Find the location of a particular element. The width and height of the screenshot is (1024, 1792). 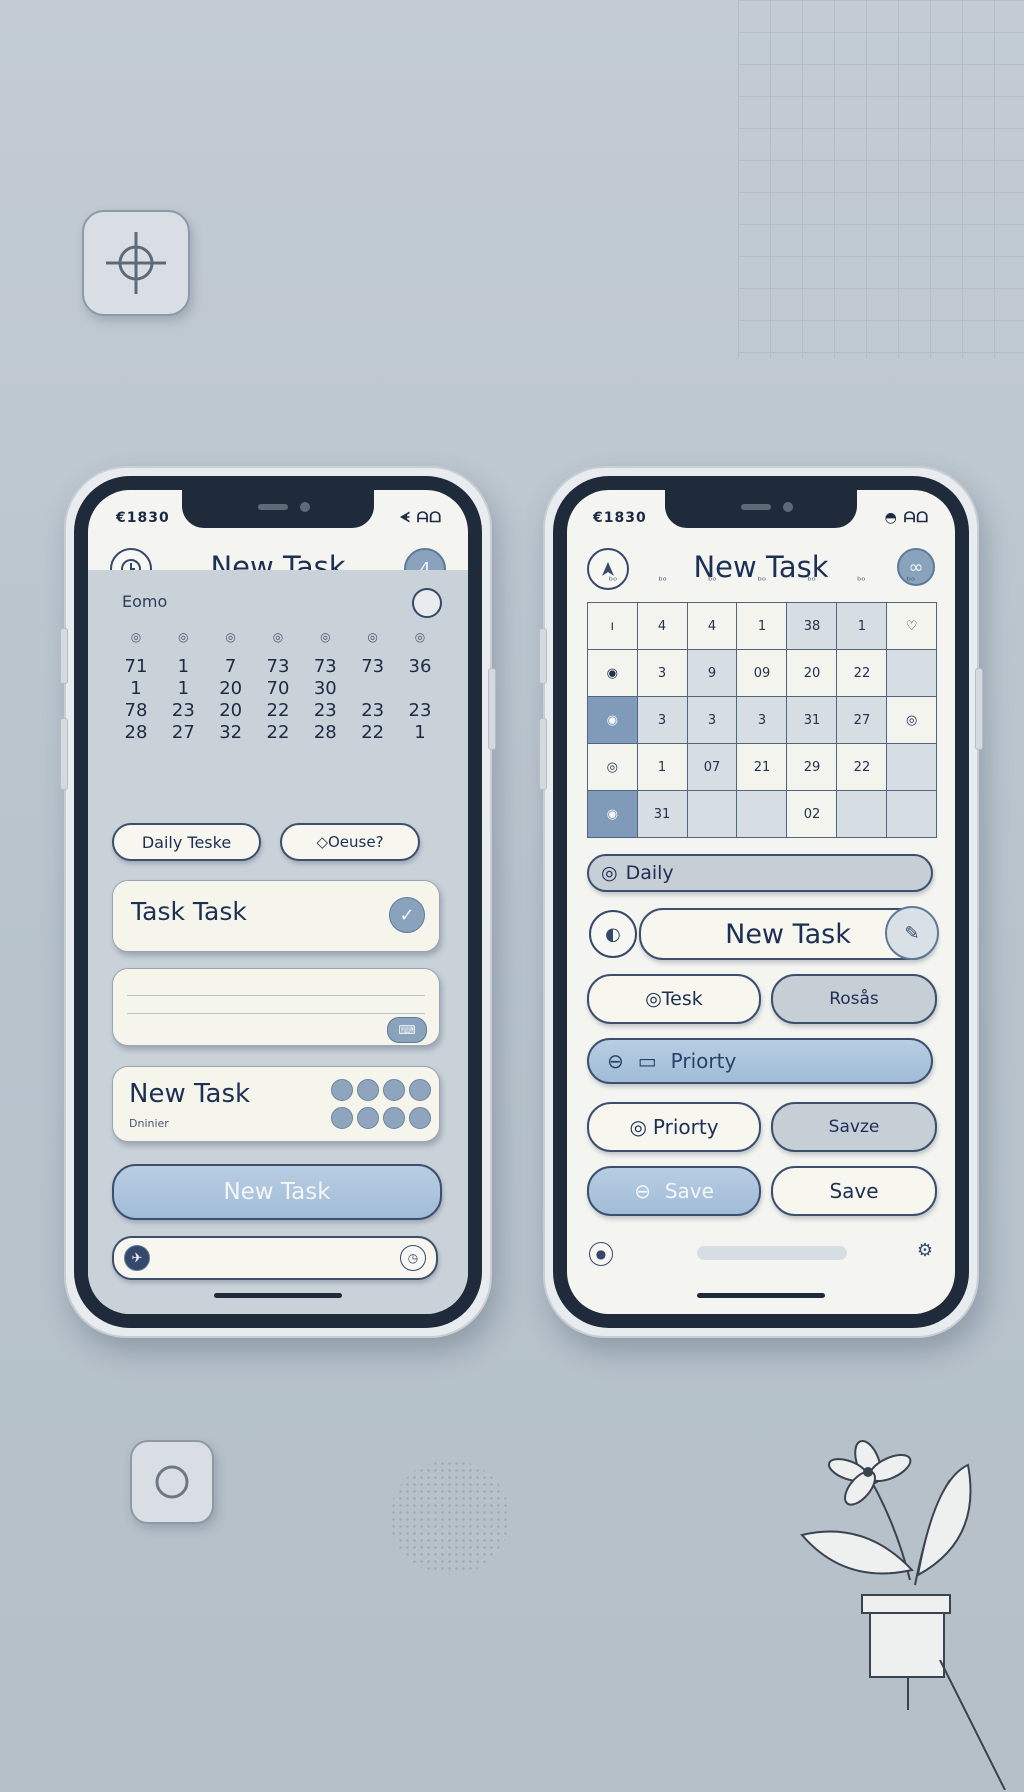

save-primary-button: ⊖ Save is located at coordinates (674, 1191).